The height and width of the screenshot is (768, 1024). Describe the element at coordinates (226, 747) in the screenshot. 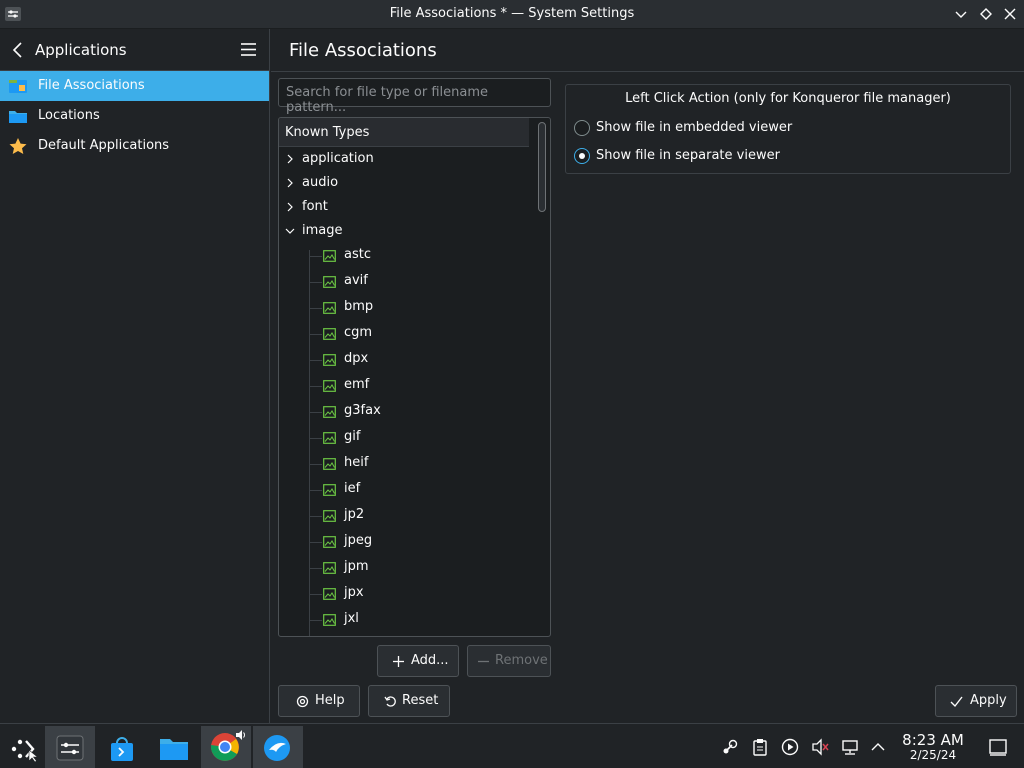

I see `taskbar-chrome` at that location.